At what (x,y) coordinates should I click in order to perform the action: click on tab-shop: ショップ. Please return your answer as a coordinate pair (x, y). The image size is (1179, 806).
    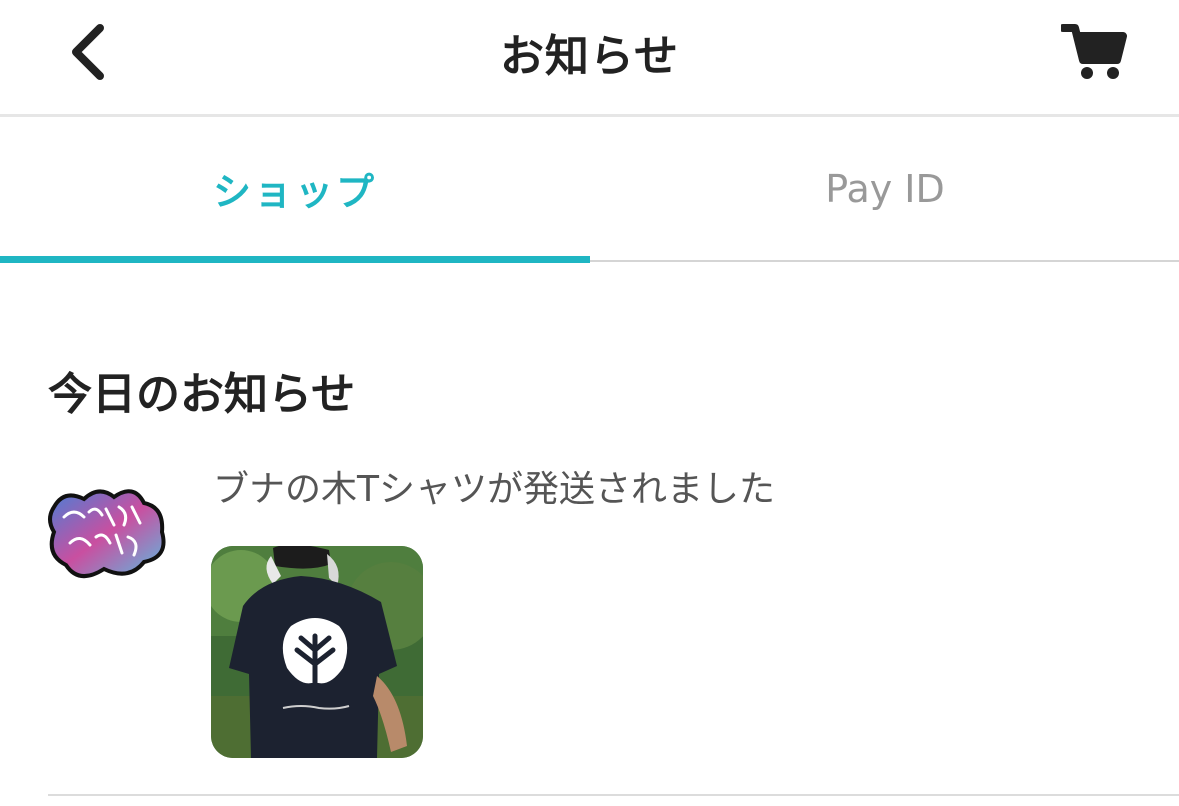
    Looking at the image, I should click on (295, 188).